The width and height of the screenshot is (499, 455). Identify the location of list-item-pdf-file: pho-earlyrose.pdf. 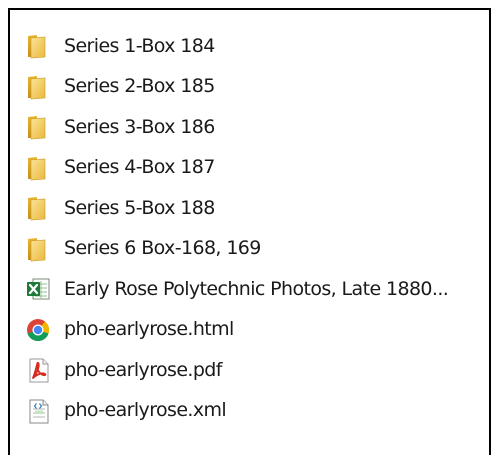
(256, 370).